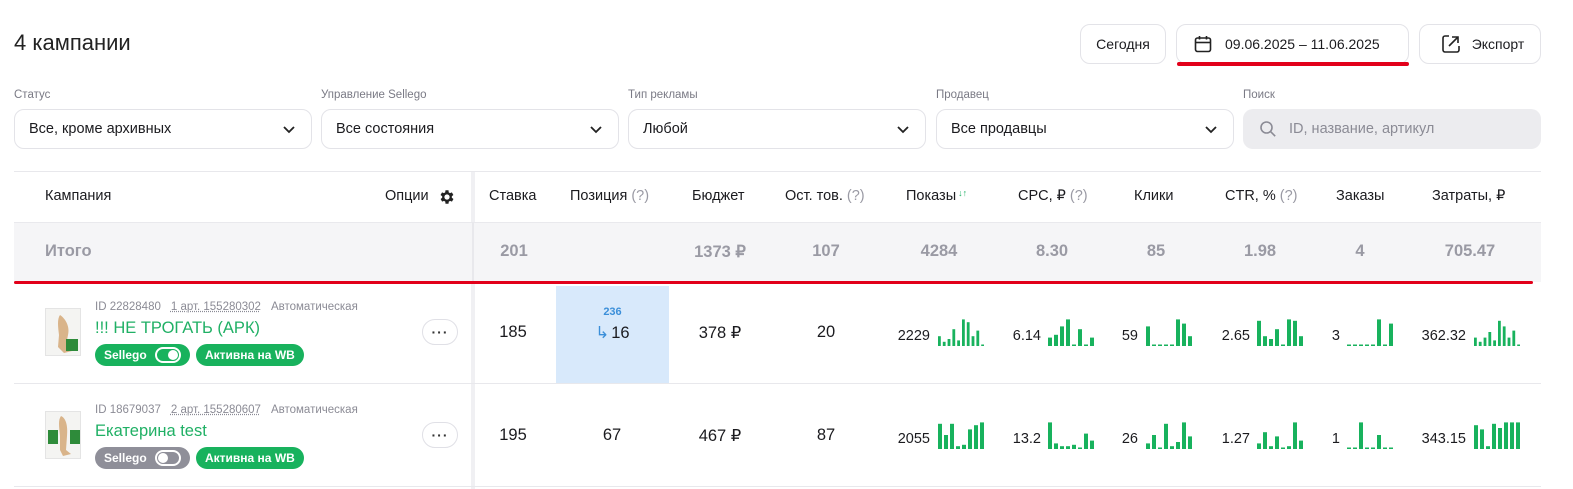  What do you see at coordinates (936, 196) in the screenshot?
I see `col-impressions: Показы ↓↑` at bounding box center [936, 196].